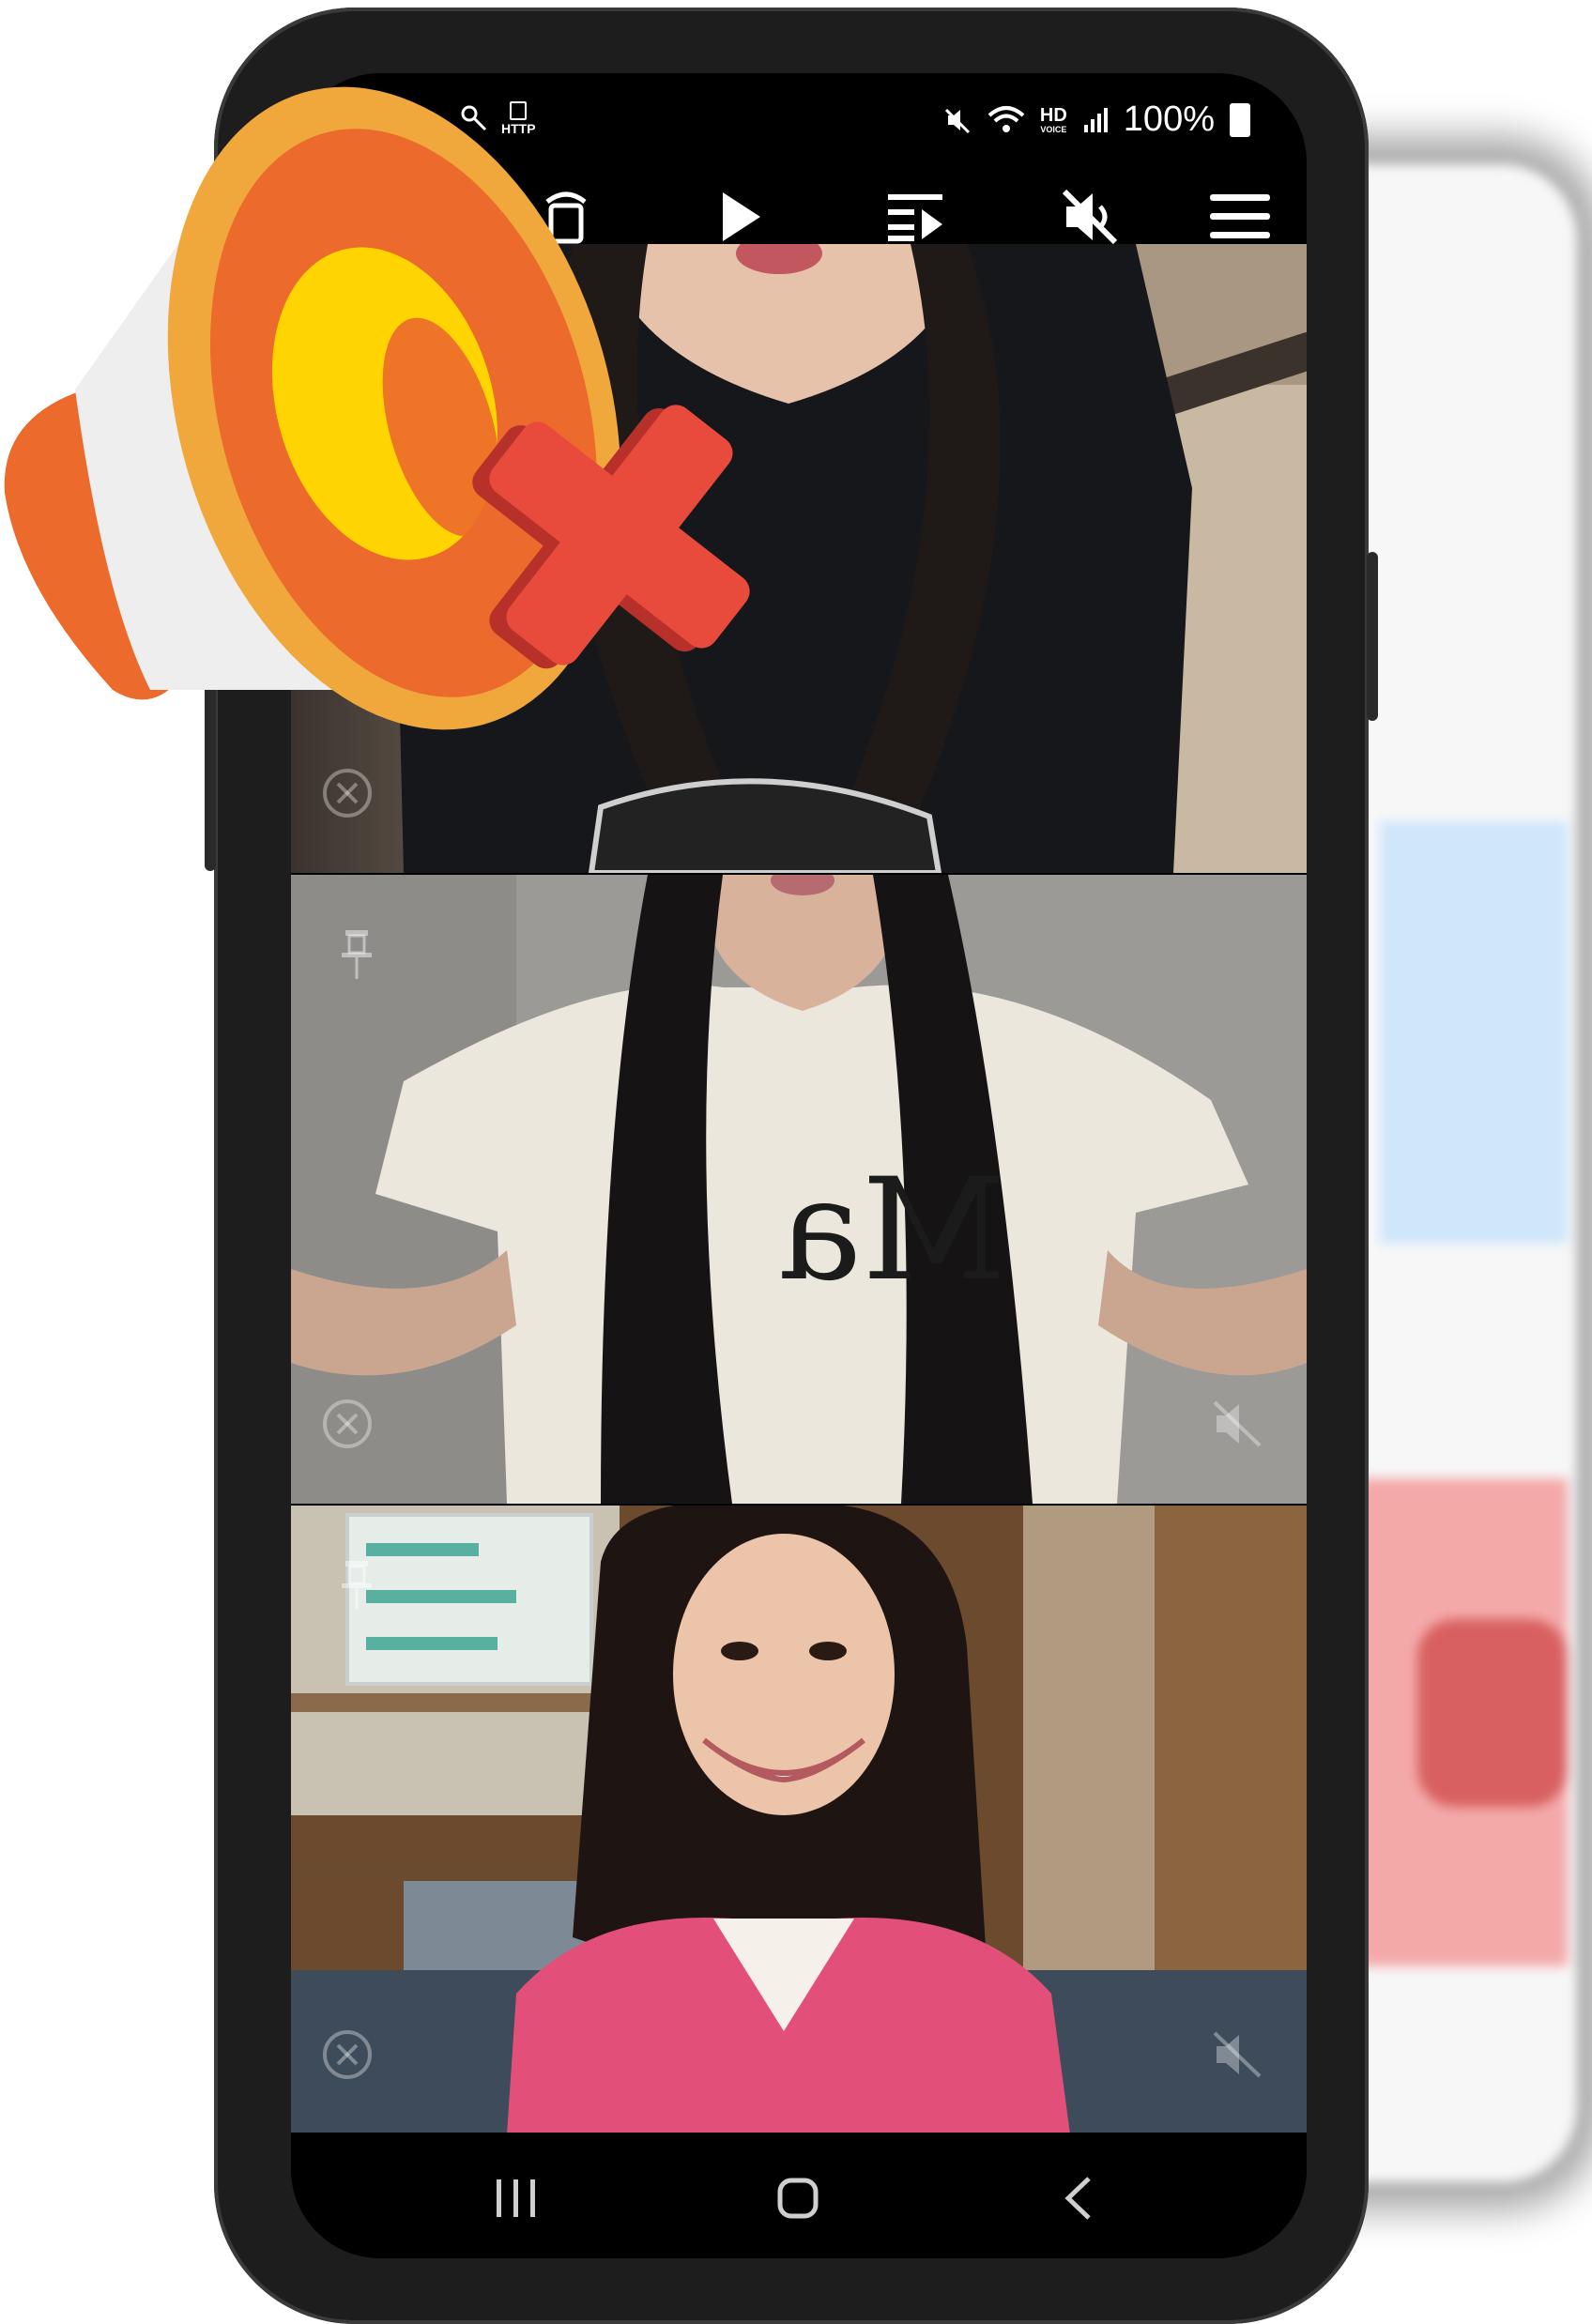  Describe the element at coordinates (1053, 129) in the screenshot. I see `voice-label: VOICE` at that location.